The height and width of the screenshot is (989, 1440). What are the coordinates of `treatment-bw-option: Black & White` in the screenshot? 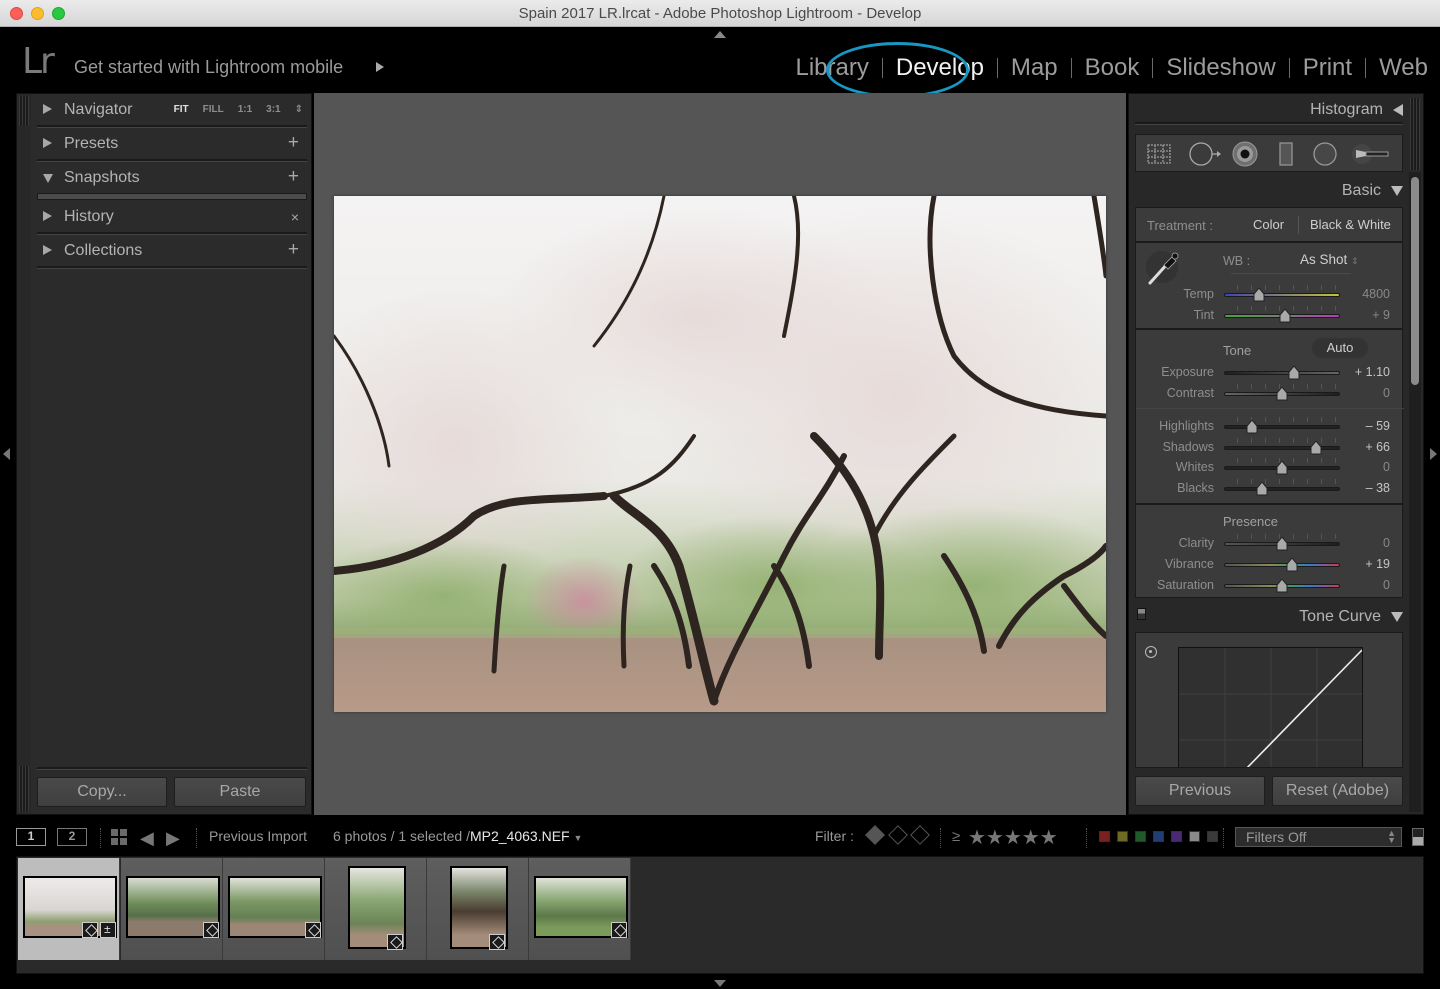 It's located at (1350, 224).